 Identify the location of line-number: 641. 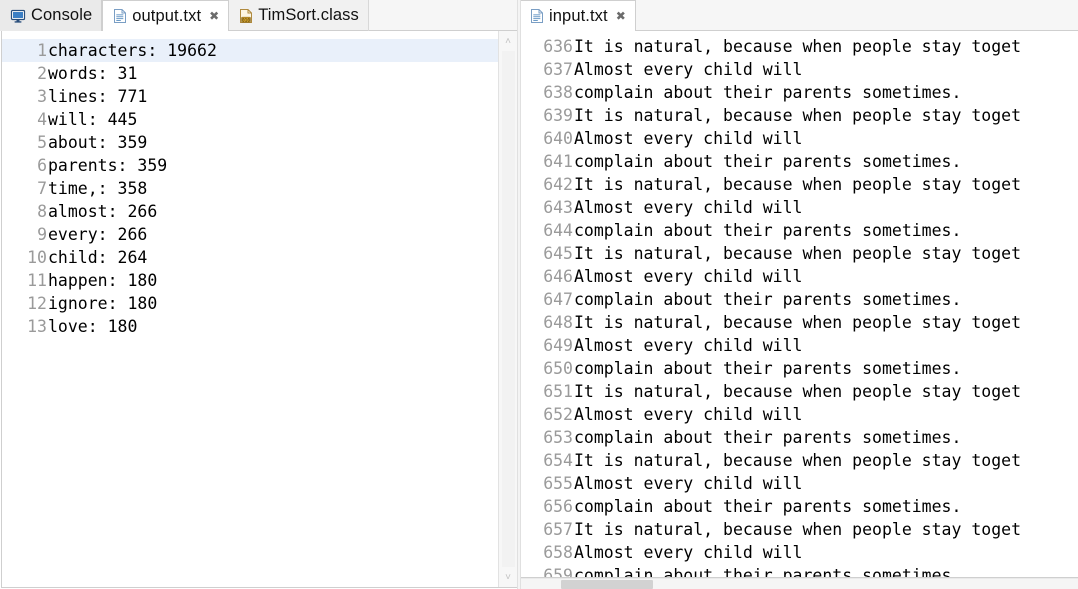
(558, 161).